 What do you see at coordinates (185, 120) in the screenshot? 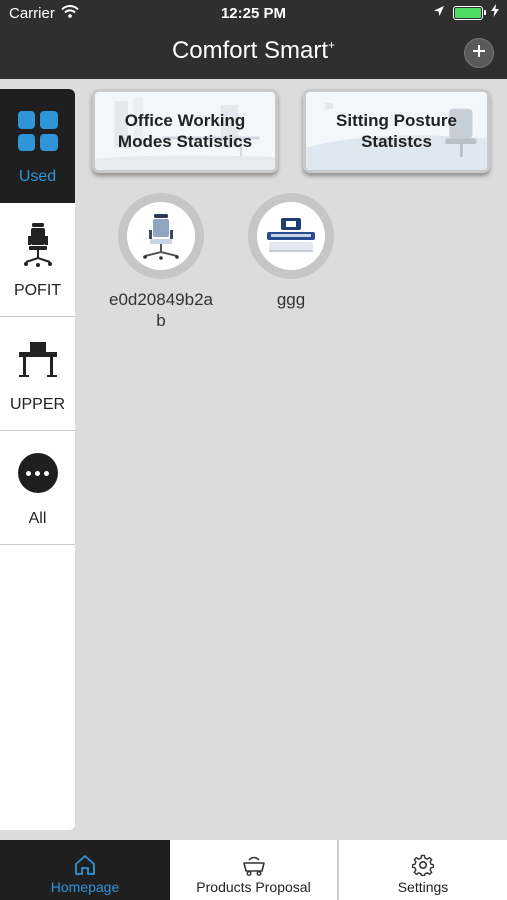
I see `card-title-line1: Office Working` at bounding box center [185, 120].